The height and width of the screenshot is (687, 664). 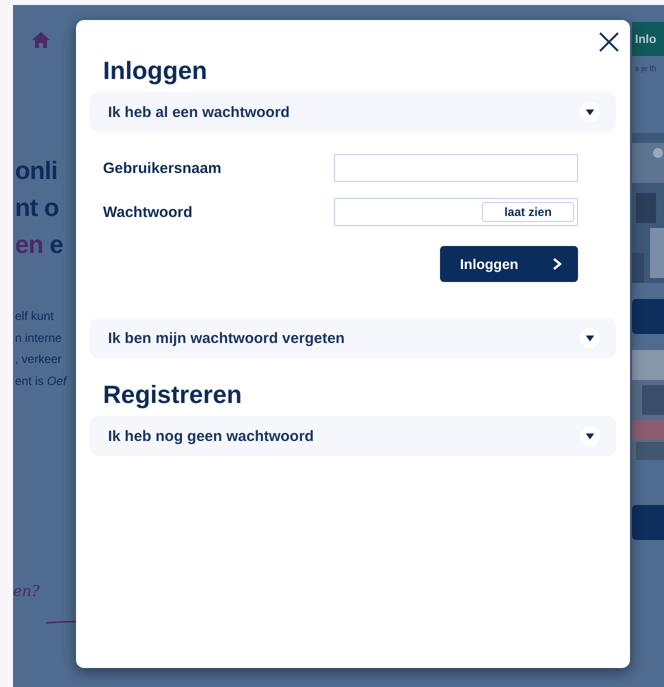 I want to click on headline-text: e, so click(x=56, y=245).